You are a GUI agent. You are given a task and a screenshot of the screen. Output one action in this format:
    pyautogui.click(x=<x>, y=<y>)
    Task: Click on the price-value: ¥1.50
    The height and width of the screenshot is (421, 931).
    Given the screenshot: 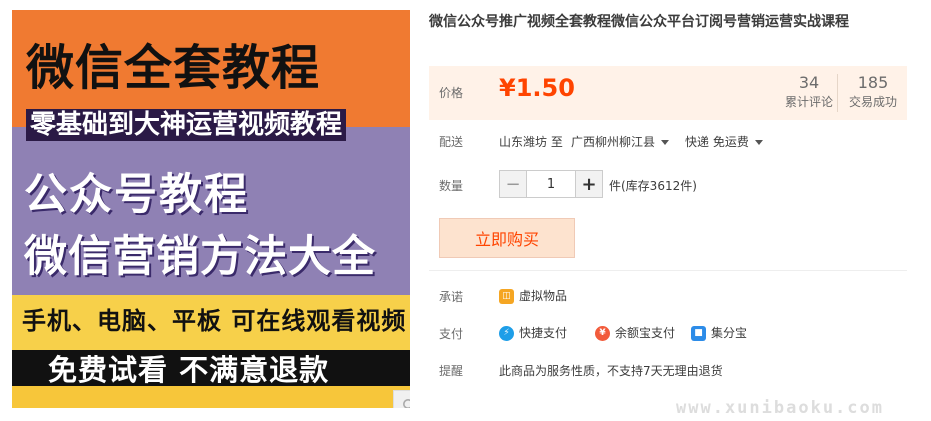 What is the action you would take?
    pyautogui.click(x=537, y=88)
    